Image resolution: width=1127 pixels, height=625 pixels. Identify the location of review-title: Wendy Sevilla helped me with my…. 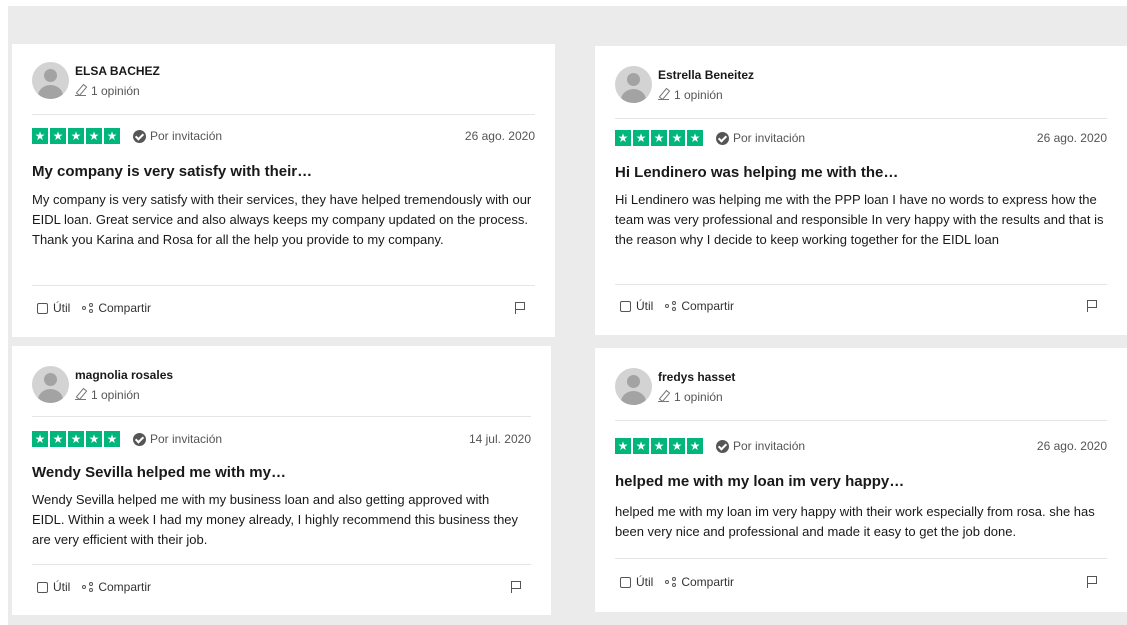
(282, 473).